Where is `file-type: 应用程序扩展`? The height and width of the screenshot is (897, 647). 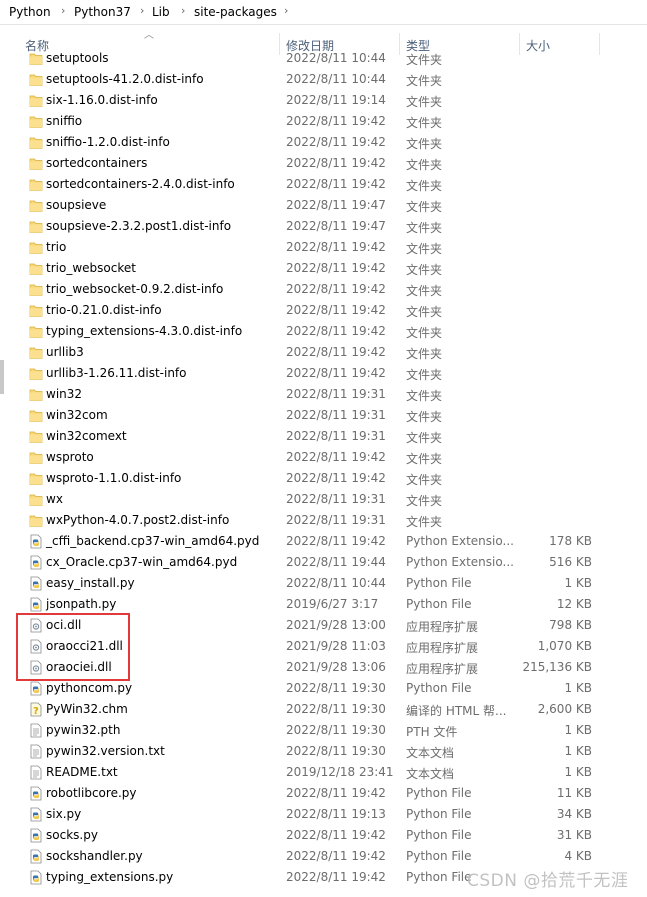 file-type: 应用程序扩展 is located at coordinates (442, 627).